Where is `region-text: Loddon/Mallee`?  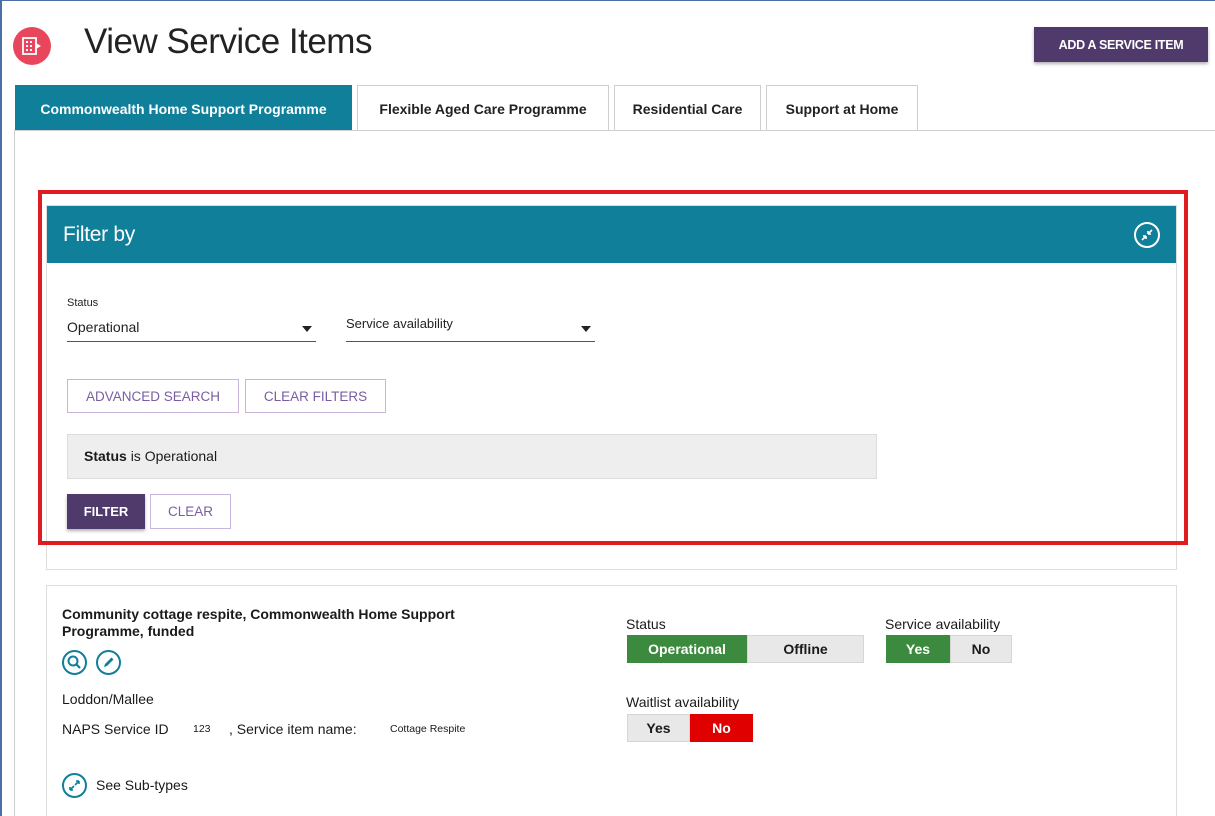
region-text: Loddon/Mallee is located at coordinates (108, 699).